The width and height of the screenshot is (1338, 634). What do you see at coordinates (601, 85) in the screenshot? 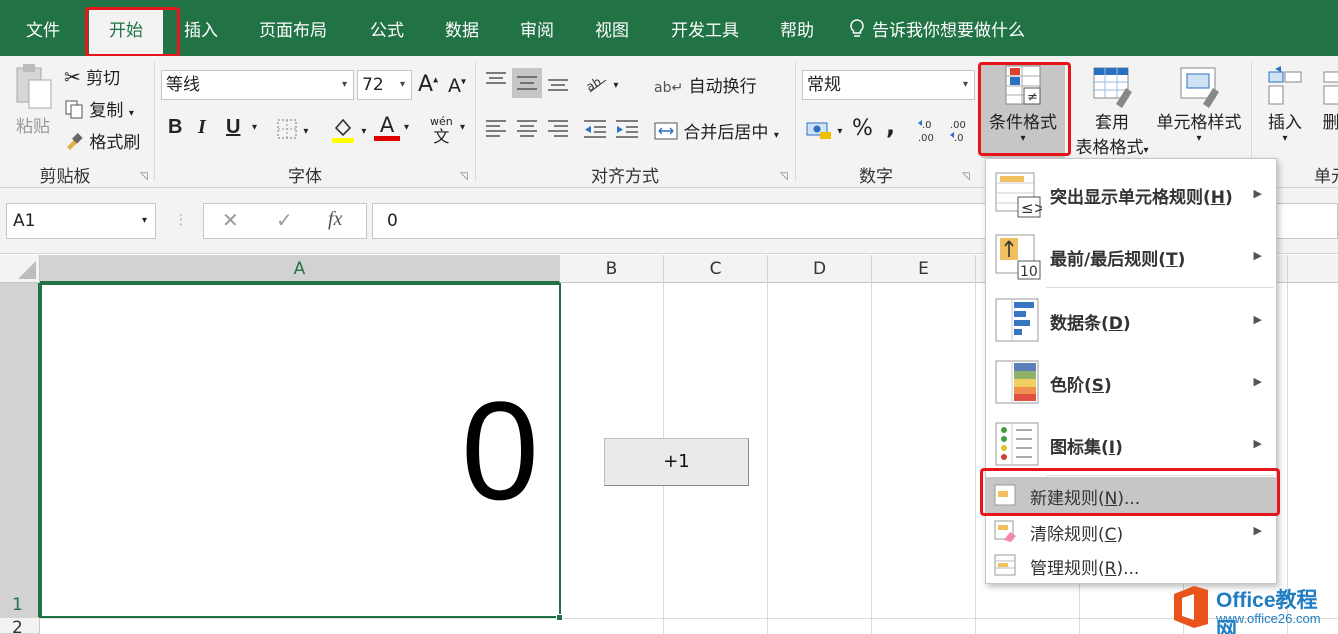
I see `orientation-button: ab ▾` at bounding box center [601, 85].